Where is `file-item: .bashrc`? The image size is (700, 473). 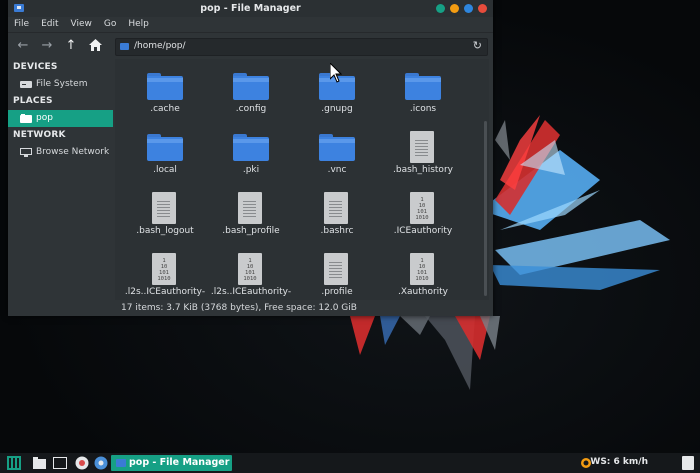
file-item: .bashrc is located at coordinates (337, 211).